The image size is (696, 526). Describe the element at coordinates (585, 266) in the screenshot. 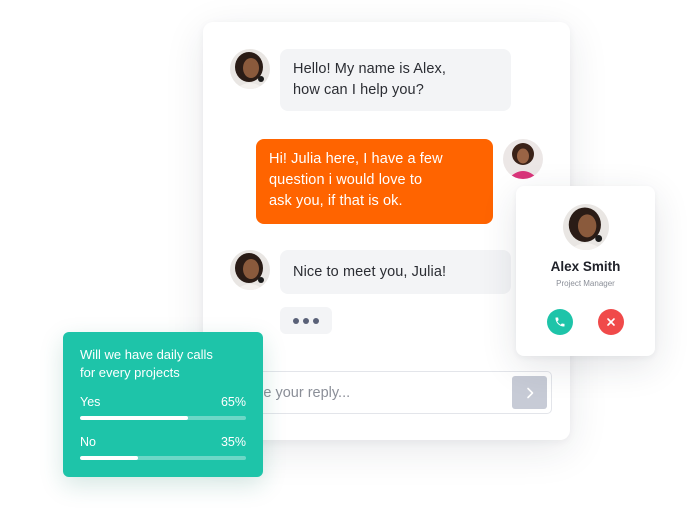

I see `contact-name: Alex Smith` at that location.